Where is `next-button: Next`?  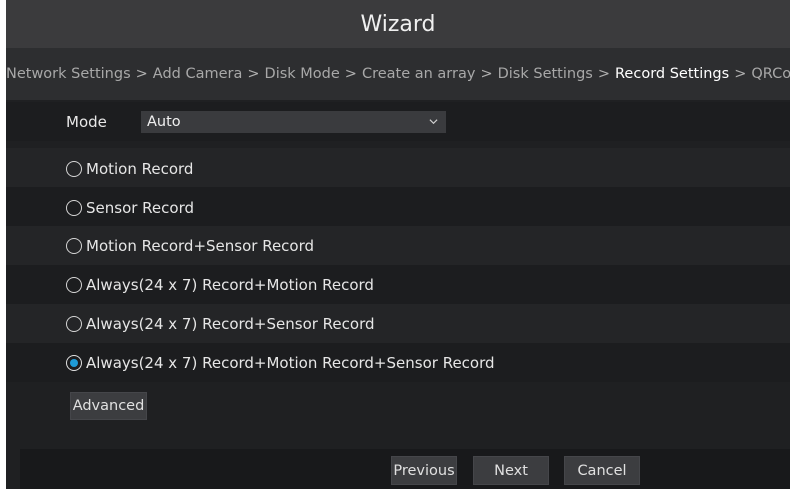 next-button: Next is located at coordinates (511, 470).